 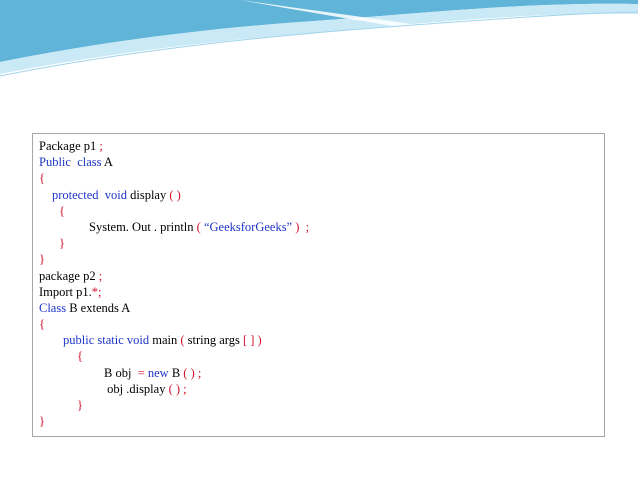 What do you see at coordinates (321, 308) in the screenshot?
I see `code-line-11: Class B extends A` at bounding box center [321, 308].